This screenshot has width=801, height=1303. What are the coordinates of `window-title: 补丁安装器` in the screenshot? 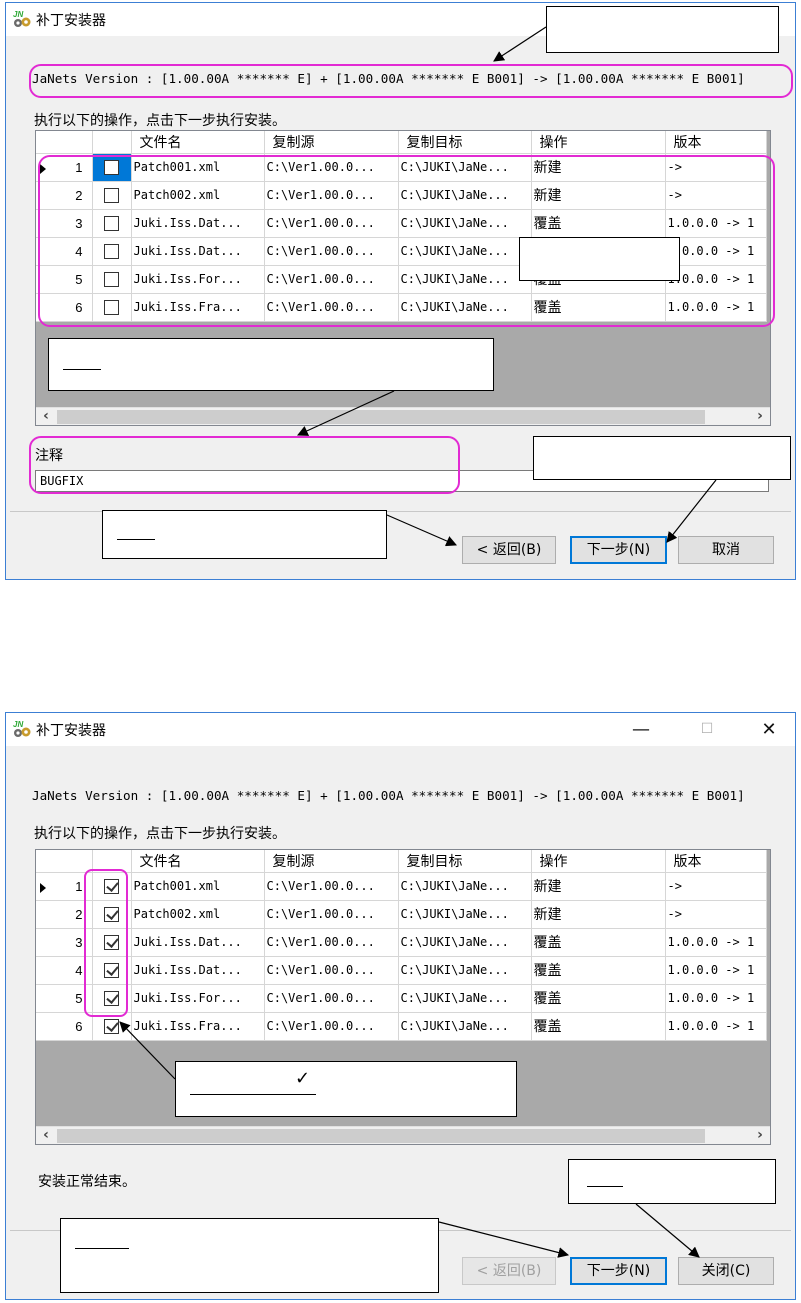 It's located at (71, 21).